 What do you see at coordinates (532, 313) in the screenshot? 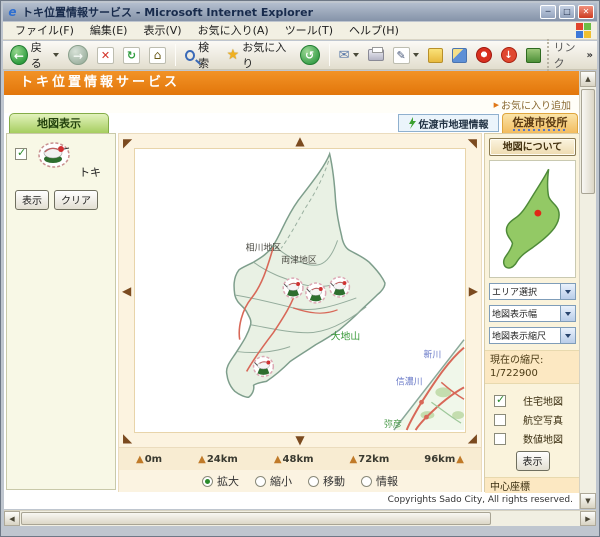
I see `display-width-dropdown: 地図表示幅` at bounding box center [532, 313].